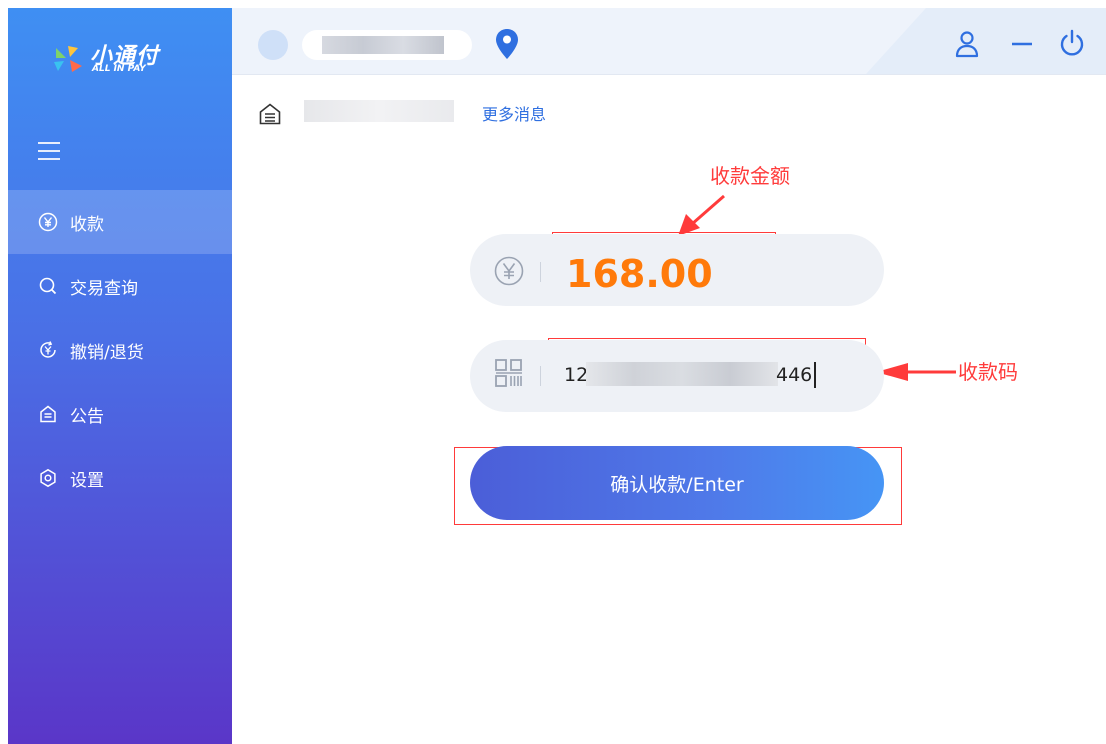  I want to click on search-icon, so click(48, 286).